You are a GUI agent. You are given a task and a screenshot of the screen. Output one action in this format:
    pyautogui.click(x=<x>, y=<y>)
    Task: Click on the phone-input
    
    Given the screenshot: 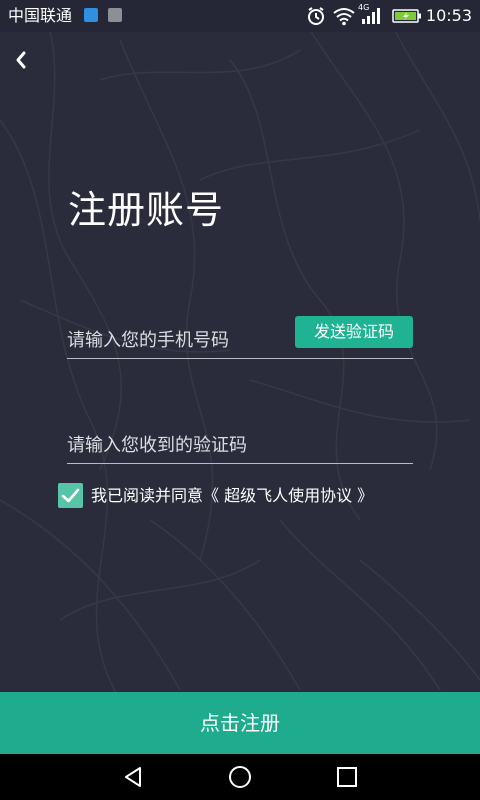 What is the action you would take?
    pyautogui.click(x=182, y=340)
    